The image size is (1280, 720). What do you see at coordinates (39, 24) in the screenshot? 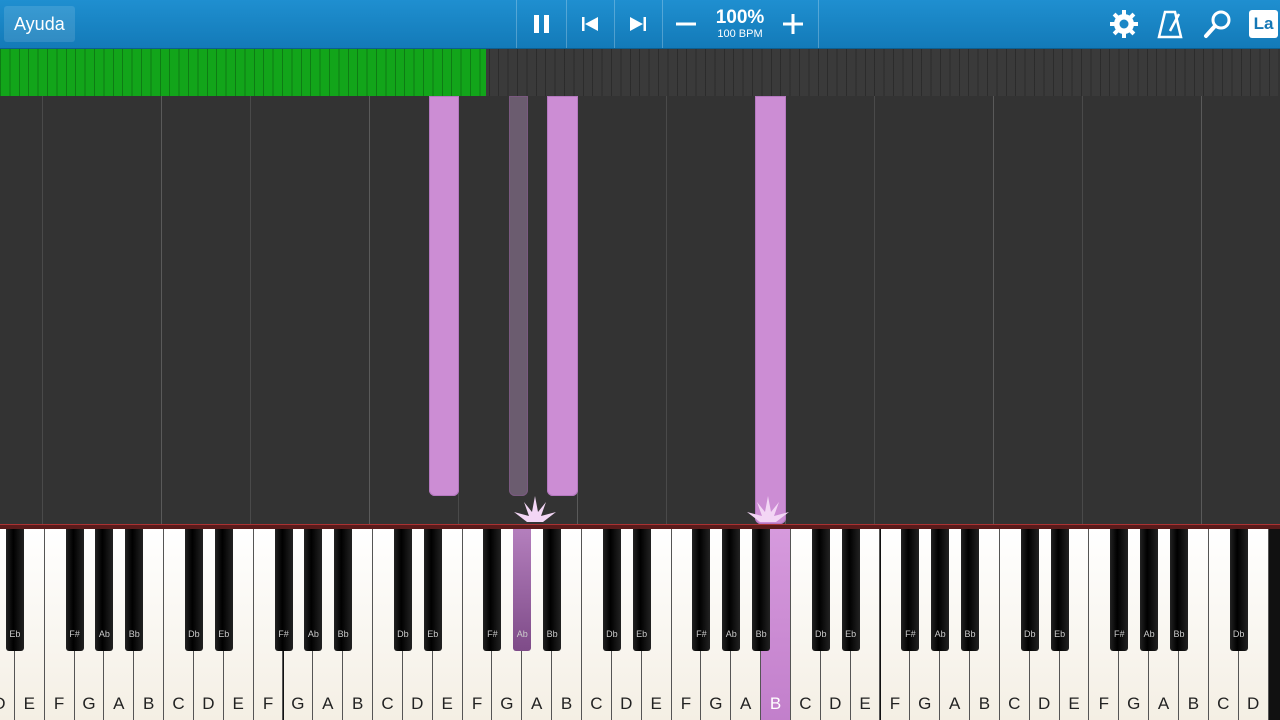
I see `help-button: Ayuda` at bounding box center [39, 24].